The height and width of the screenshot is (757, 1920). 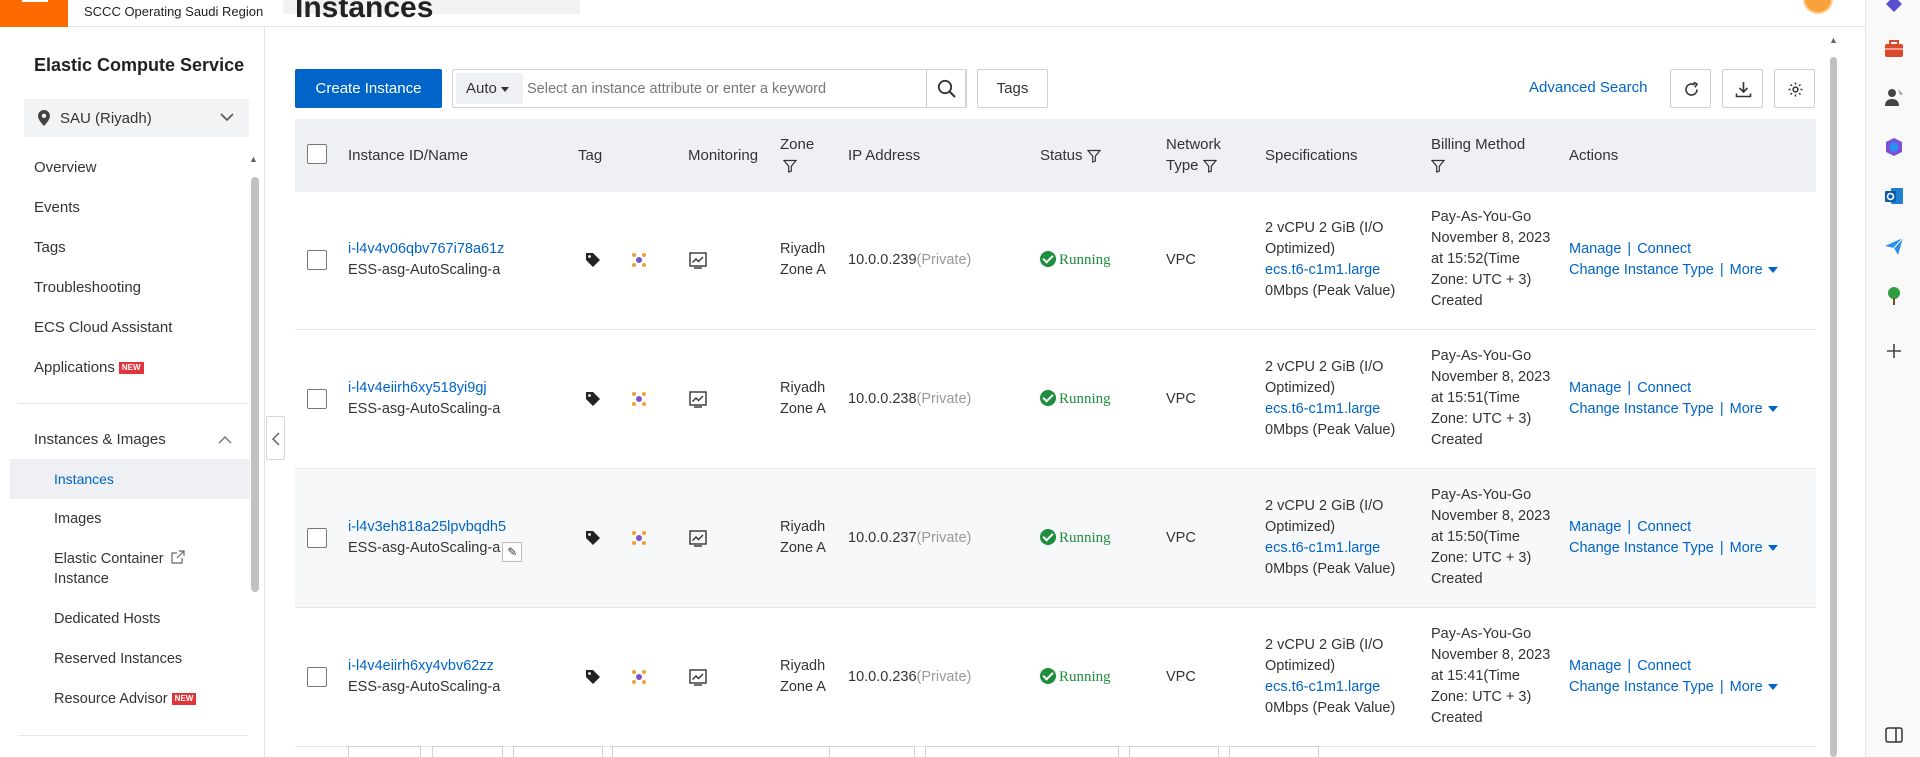 I want to click on instance-id-link: i-l4v4eiirh6xy518yi9gj, so click(x=417, y=388).